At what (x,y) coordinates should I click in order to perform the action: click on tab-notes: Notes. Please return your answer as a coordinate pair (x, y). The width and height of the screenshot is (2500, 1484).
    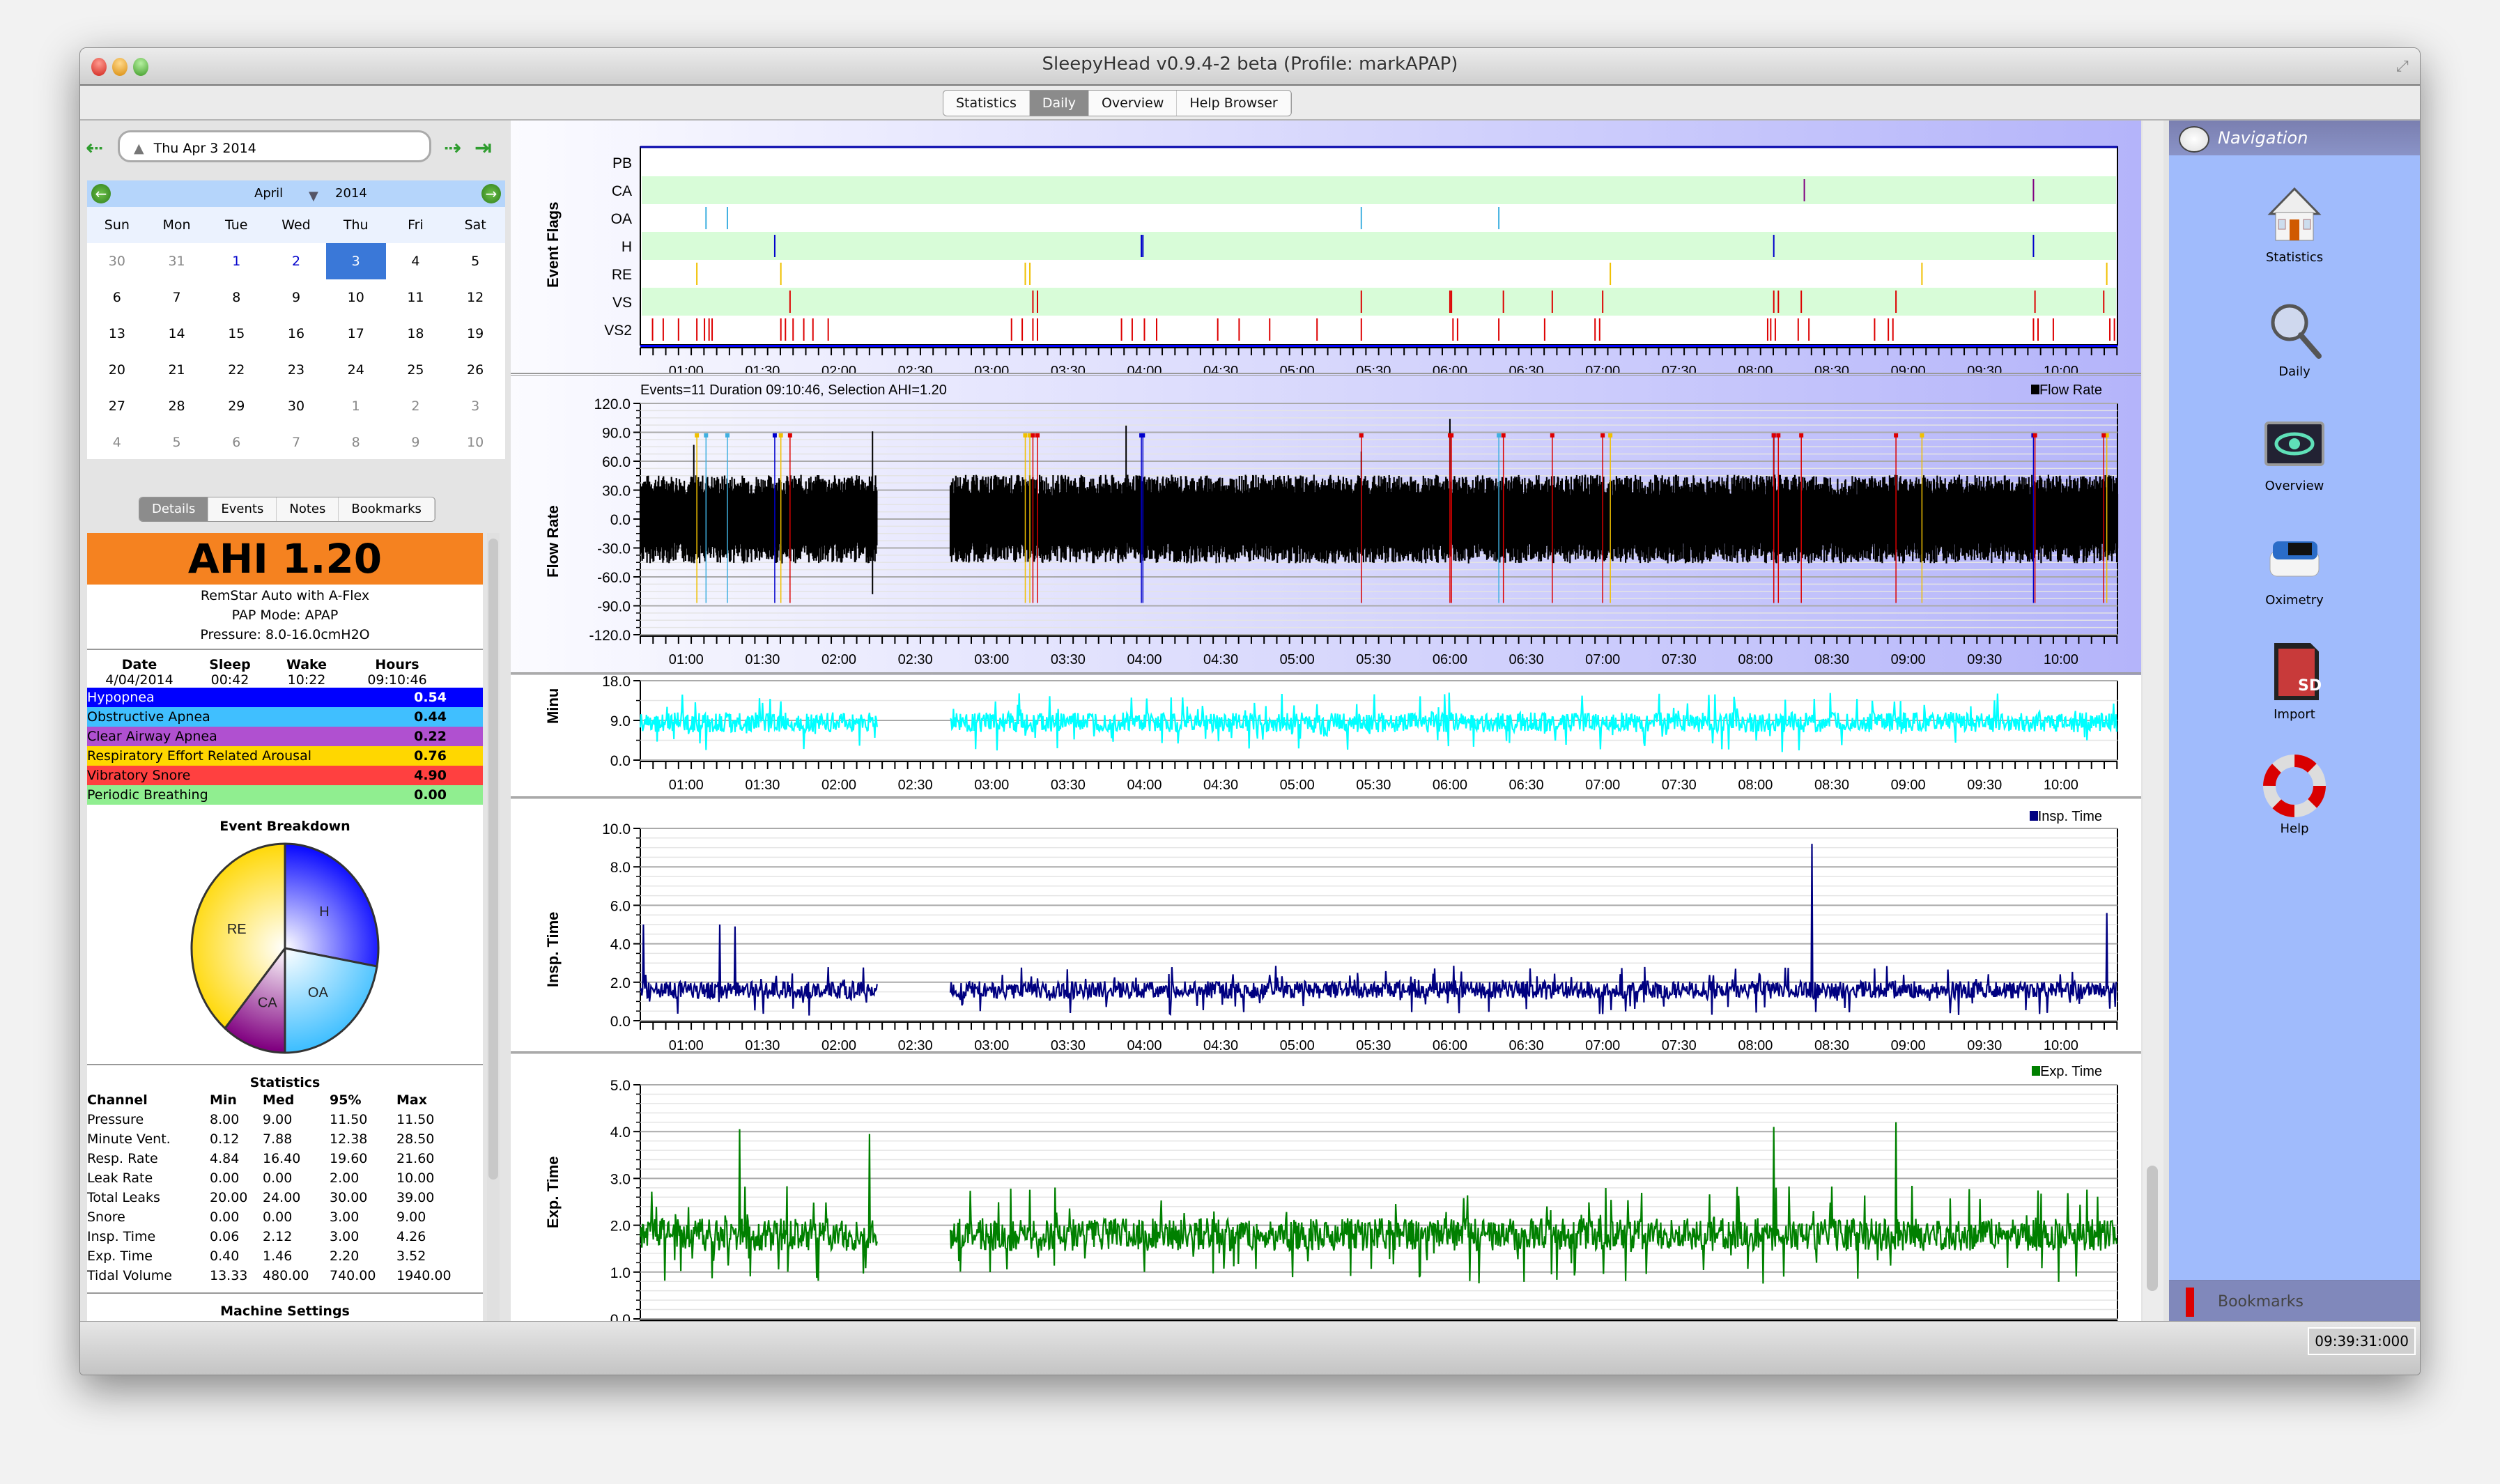
    Looking at the image, I should click on (308, 509).